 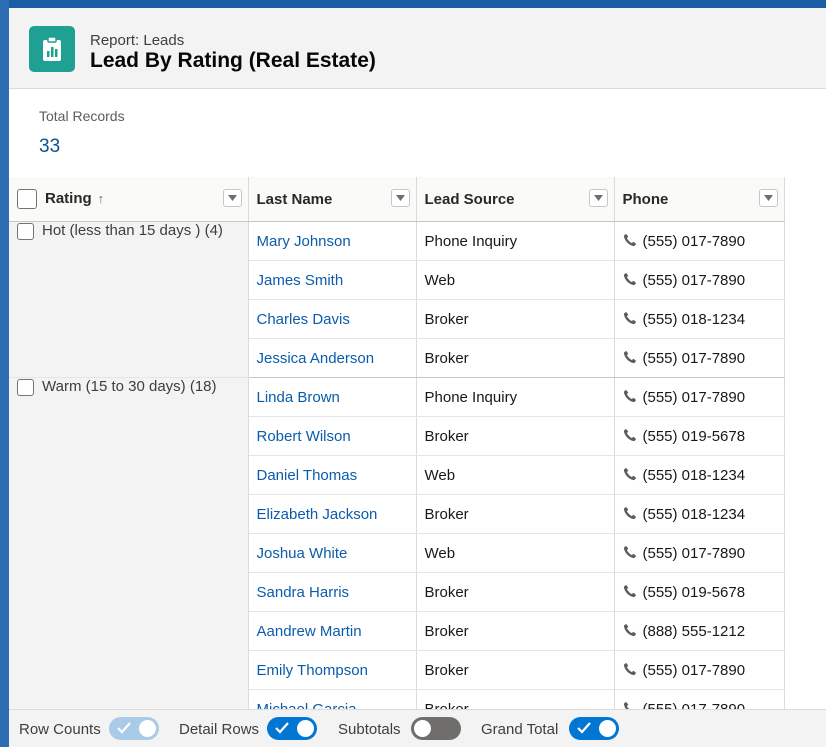 What do you see at coordinates (219, 729) in the screenshot?
I see `detail-rows-label: Detail Rows` at bounding box center [219, 729].